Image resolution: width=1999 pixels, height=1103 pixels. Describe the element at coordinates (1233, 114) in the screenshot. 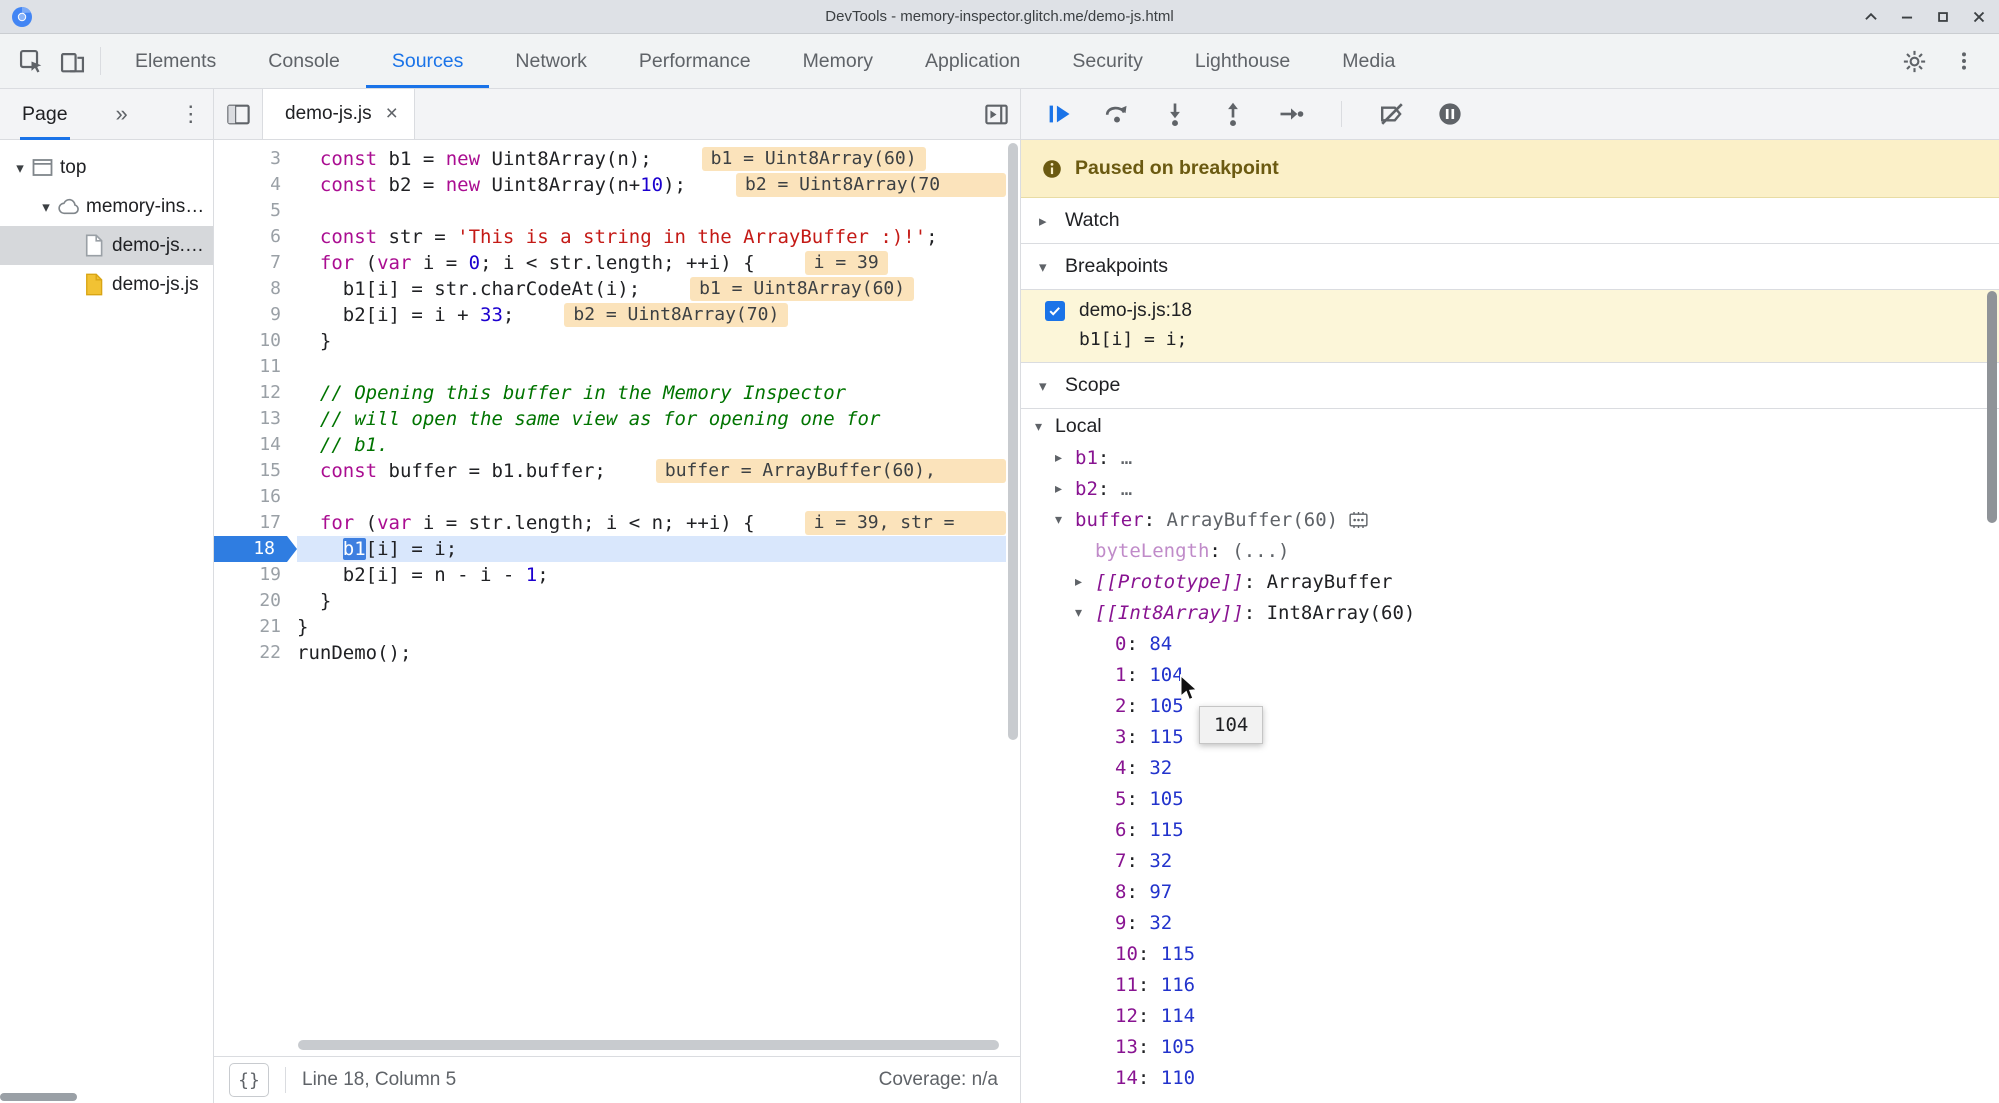

I see `step-out-icon` at that location.